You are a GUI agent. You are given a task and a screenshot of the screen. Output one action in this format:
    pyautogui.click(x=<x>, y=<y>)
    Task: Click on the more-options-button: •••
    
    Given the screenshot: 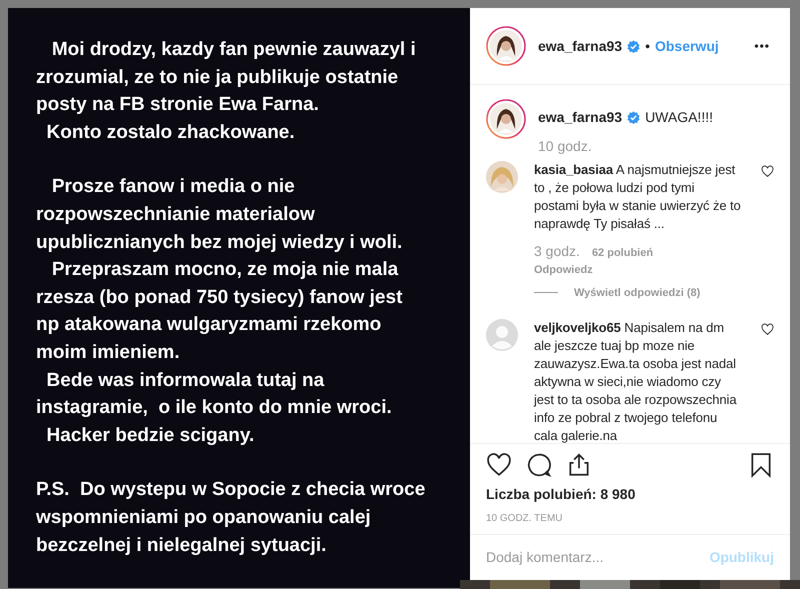 What is the action you would take?
    pyautogui.click(x=762, y=46)
    